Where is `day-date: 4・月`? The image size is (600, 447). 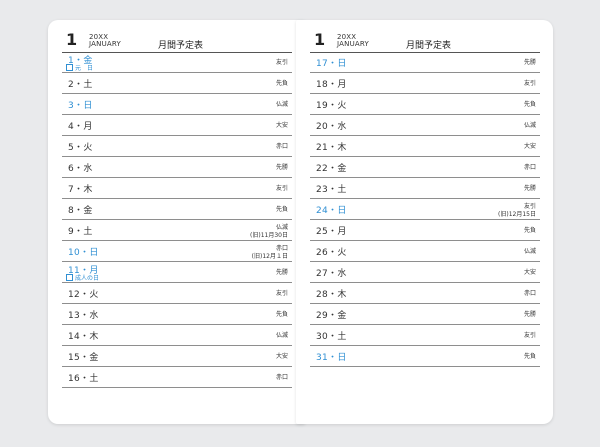
day-date: 4・月 is located at coordinates (80, 127).